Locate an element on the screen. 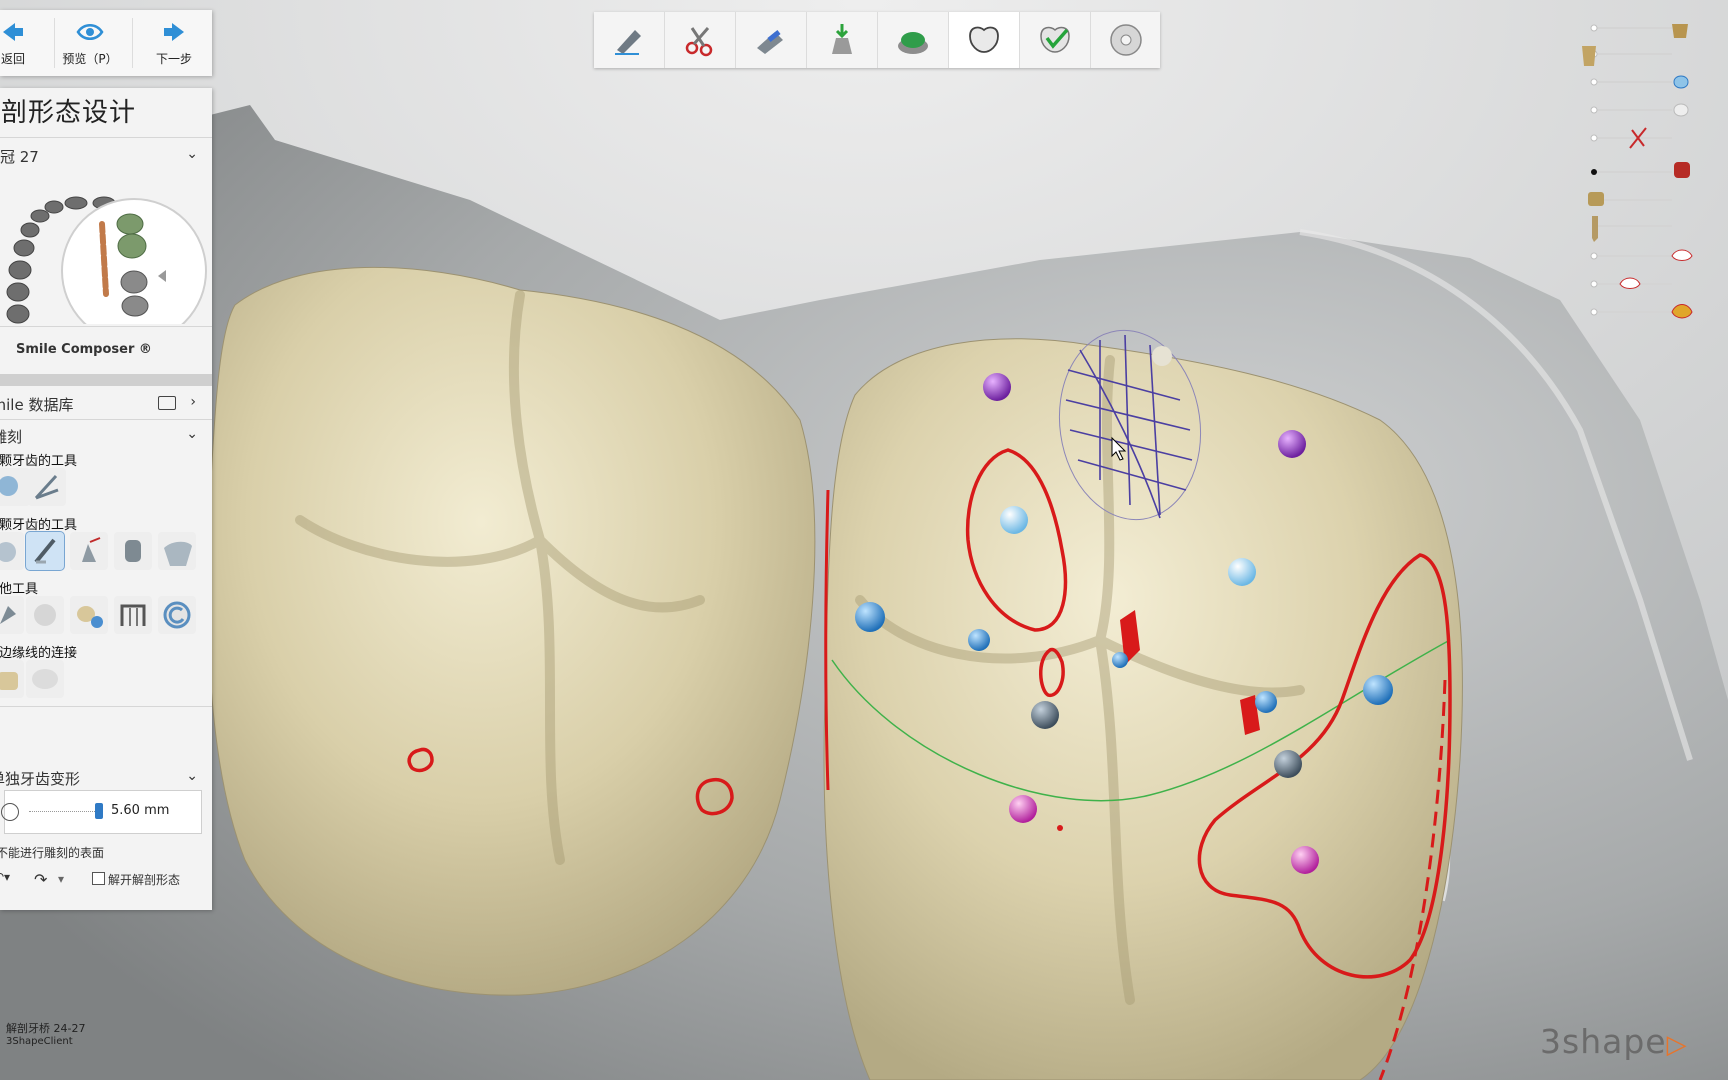  smile-library-row: Smile 数据库 › is located at coordinates (106, 404).